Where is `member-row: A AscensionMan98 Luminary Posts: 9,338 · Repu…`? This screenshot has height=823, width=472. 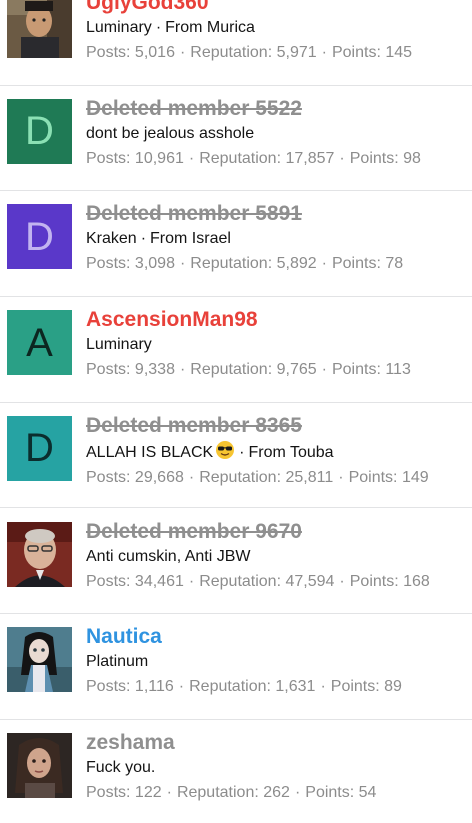
member-row: A AscensionMan98 Luminary Posts: 9,338 · Repu… is located at coordinates (236, 350).